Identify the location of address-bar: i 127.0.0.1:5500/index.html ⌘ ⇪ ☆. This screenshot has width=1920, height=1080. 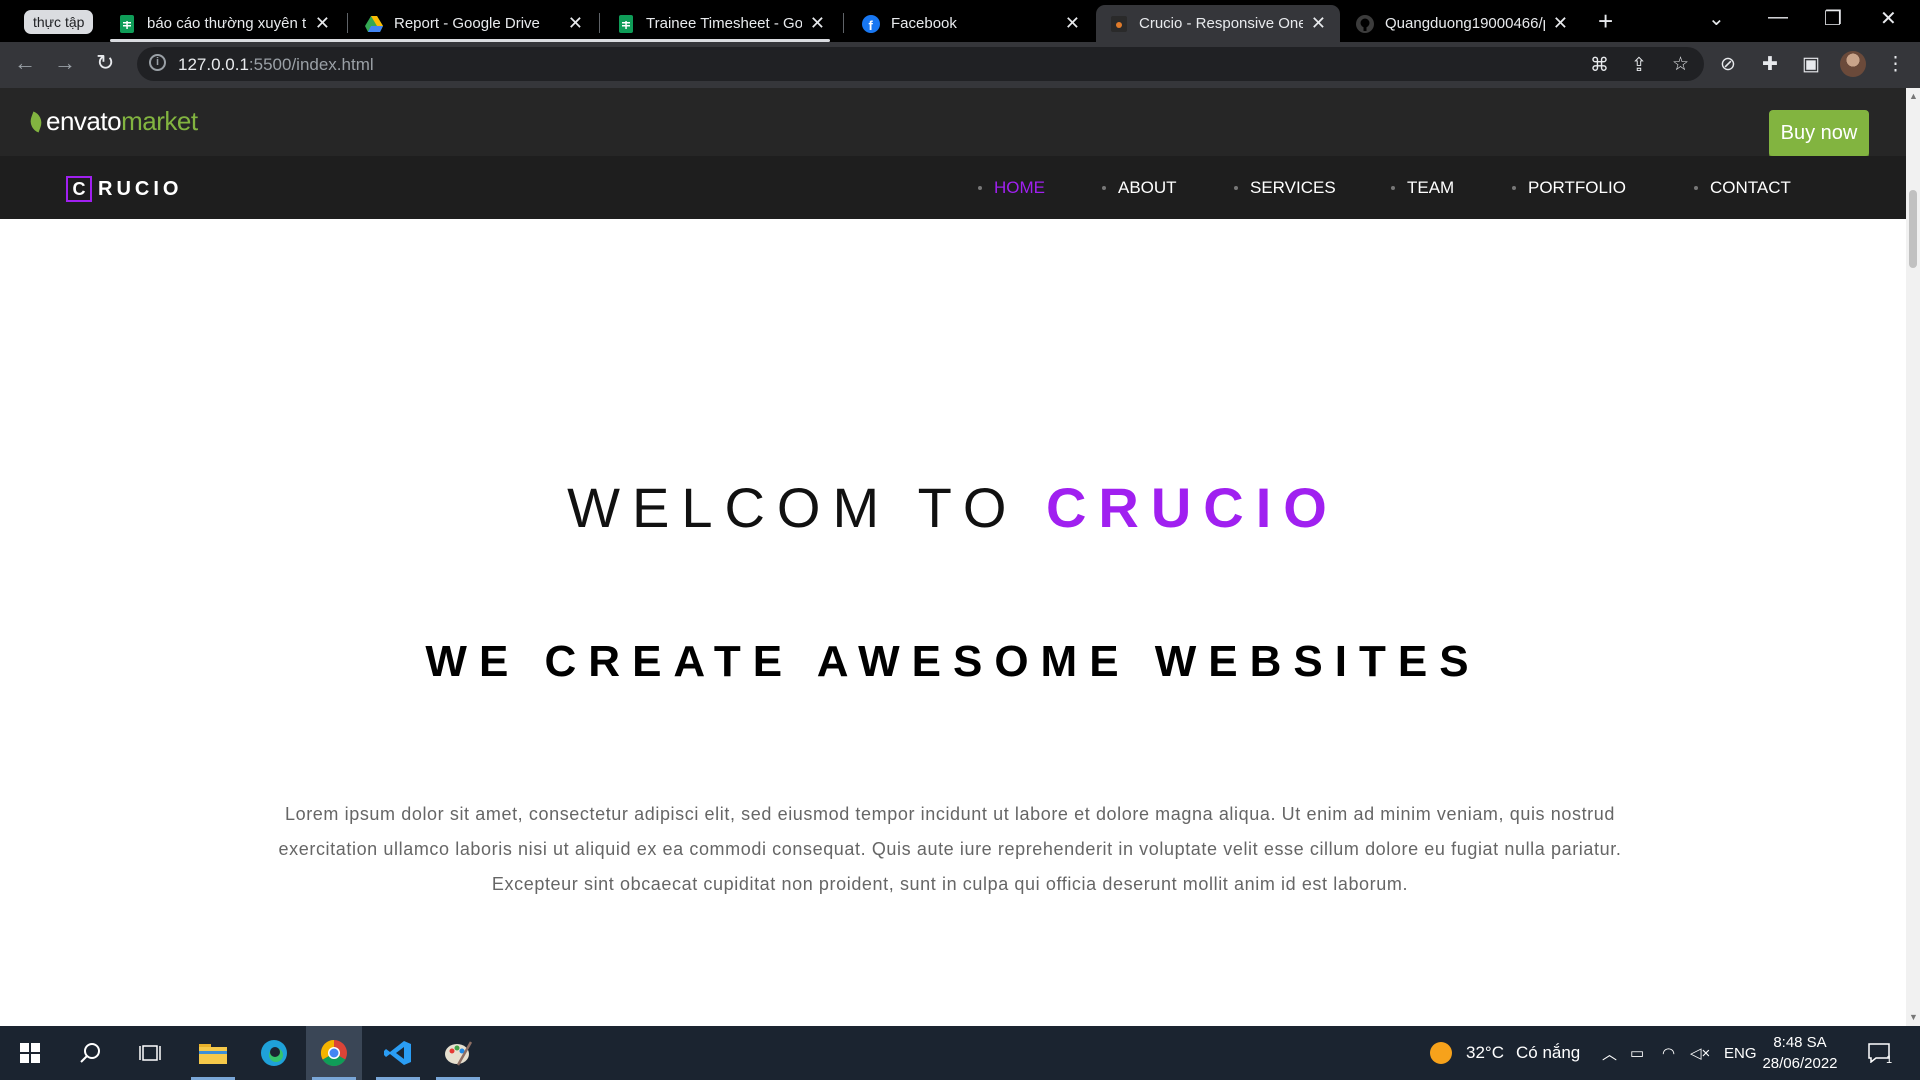
(920, 64).